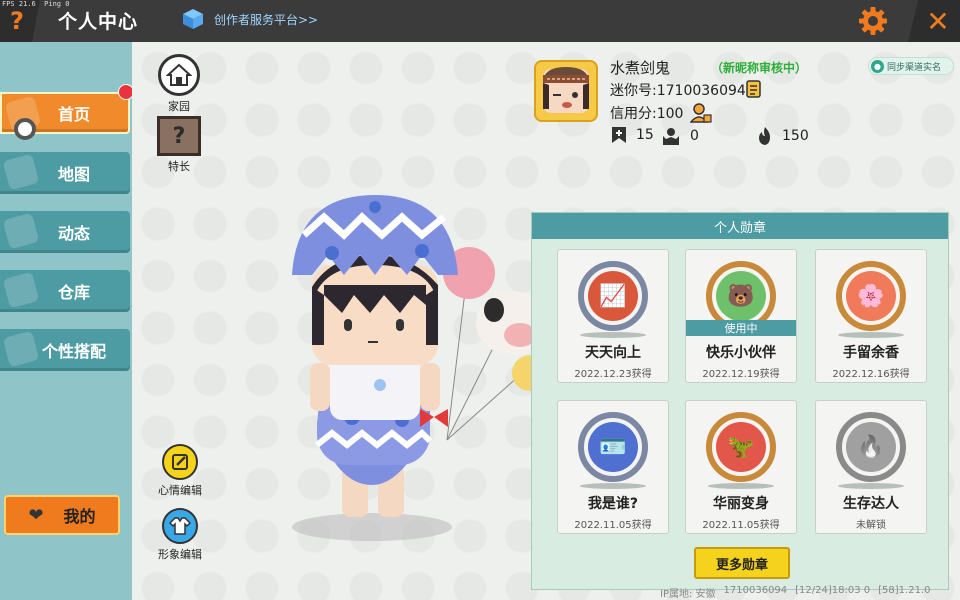 This screenshot has height=600, width=960. I want to click on badge-name: 我是谁?, so click(613, 504).